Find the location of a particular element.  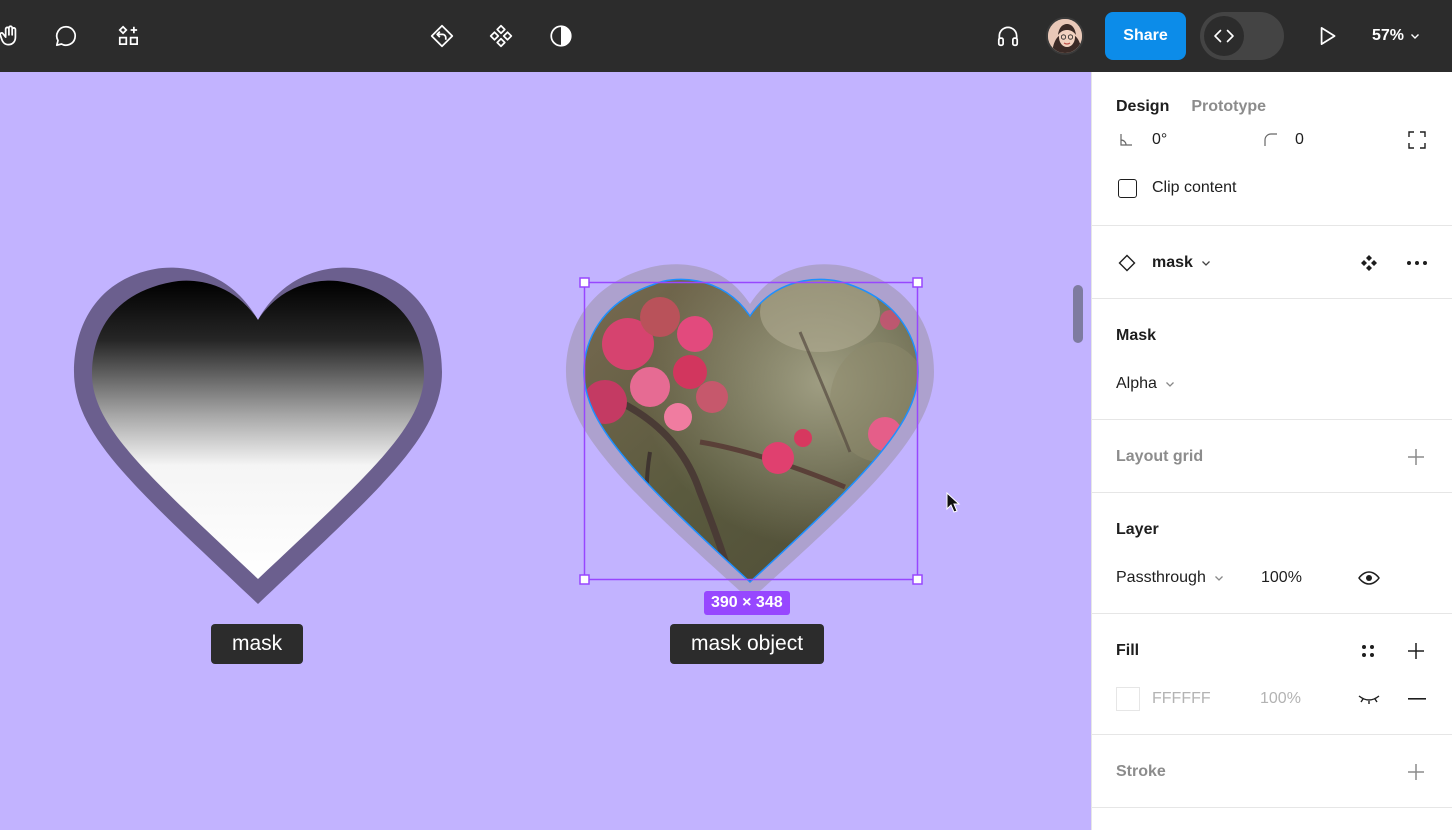

fill-section: Fill FFFFFF 100% is located at coordinates (1272, 674).